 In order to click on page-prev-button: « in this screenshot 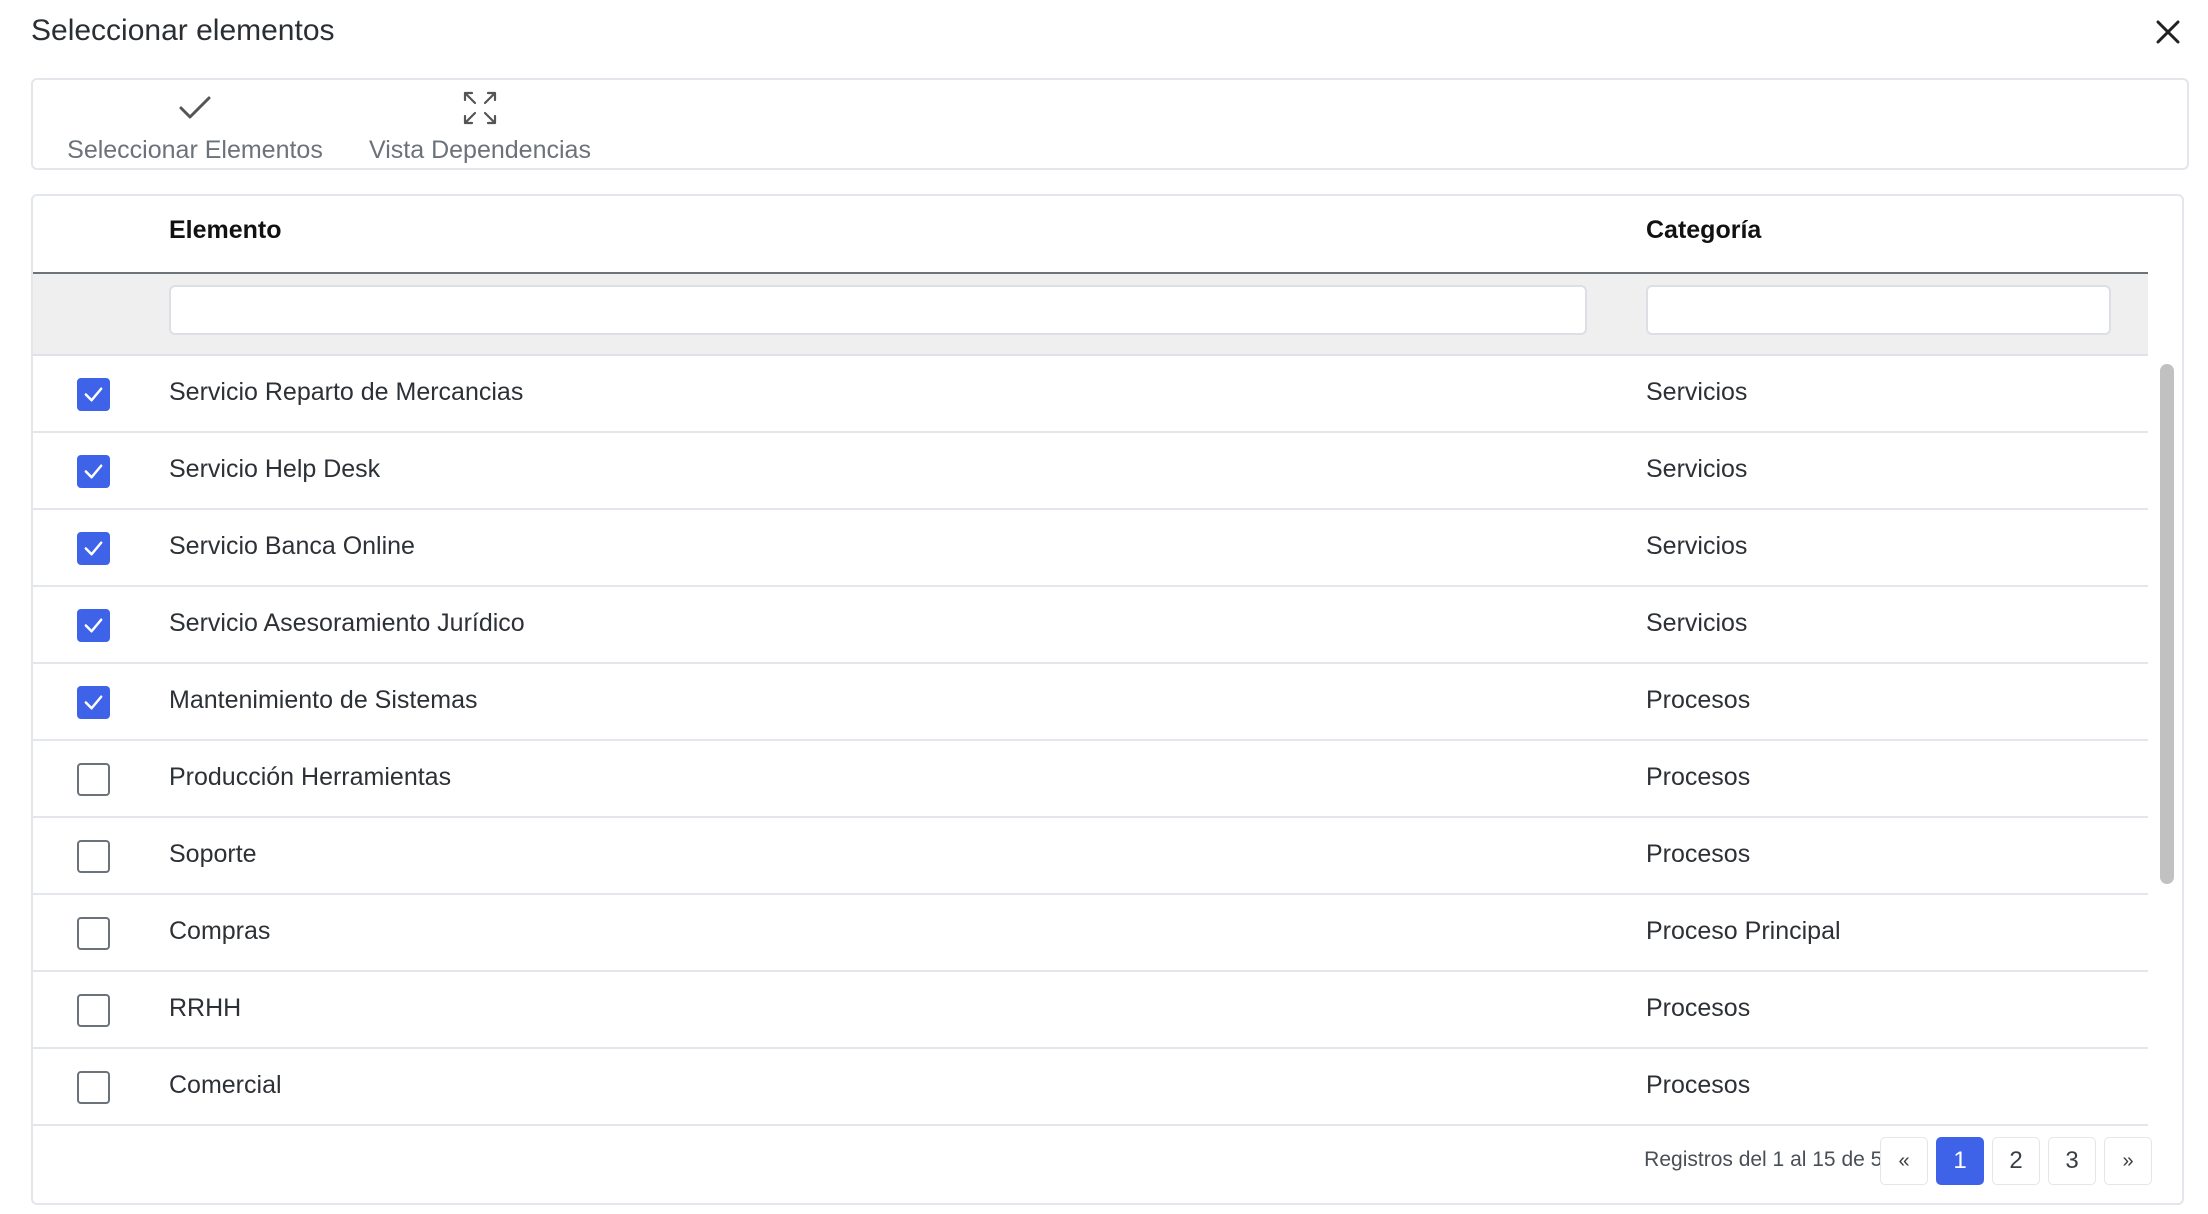, I will do `click(1904, 1161)`.